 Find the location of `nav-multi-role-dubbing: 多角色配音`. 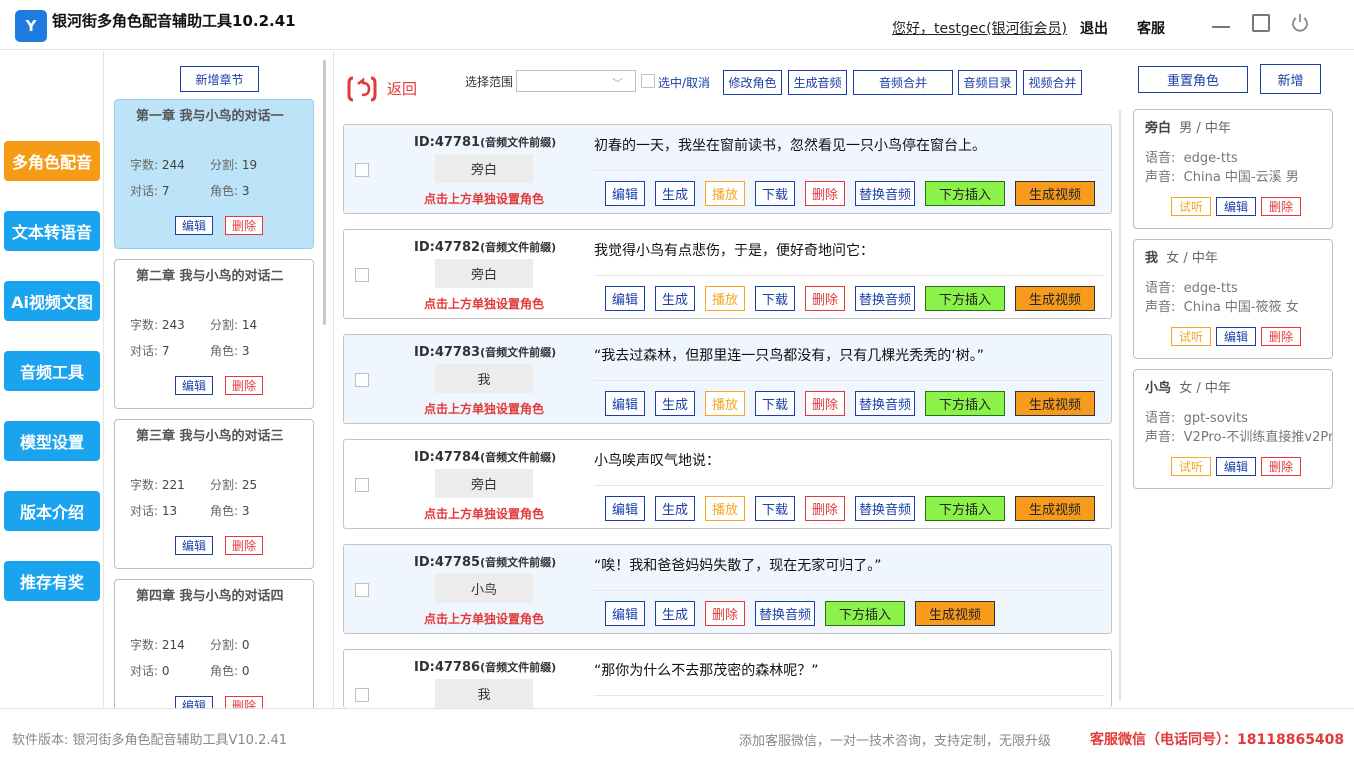

nav-multi-role-dubbing: 多角色配音 is located at coordinates (52, 161).